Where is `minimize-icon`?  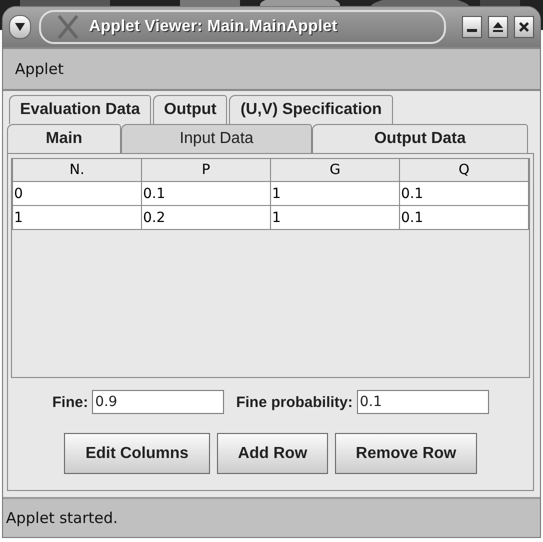 minimize-icon is located at coordinates (472, 30).